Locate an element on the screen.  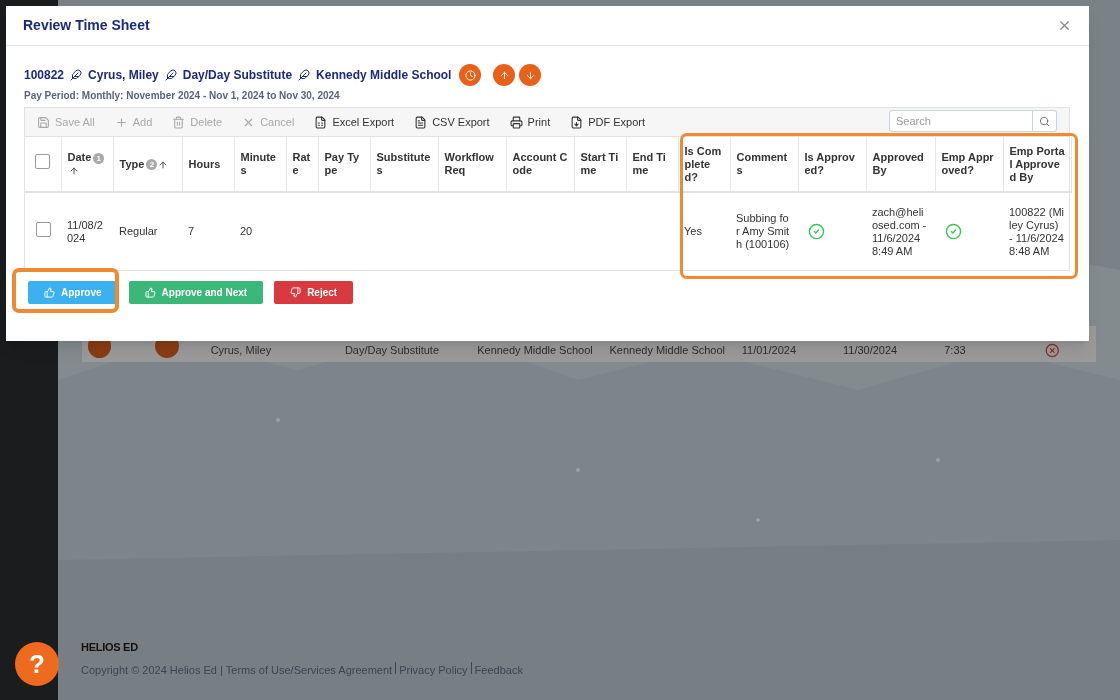
column-header: Pay Type is located at coordinates (344, 164).